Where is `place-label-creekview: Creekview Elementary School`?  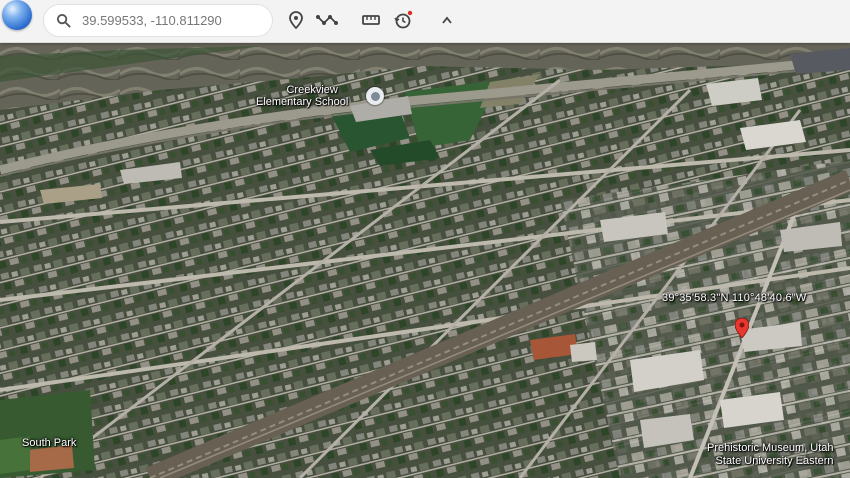
place-label-creekview: Creekview Elementary School is located at coordinates (302, 96).